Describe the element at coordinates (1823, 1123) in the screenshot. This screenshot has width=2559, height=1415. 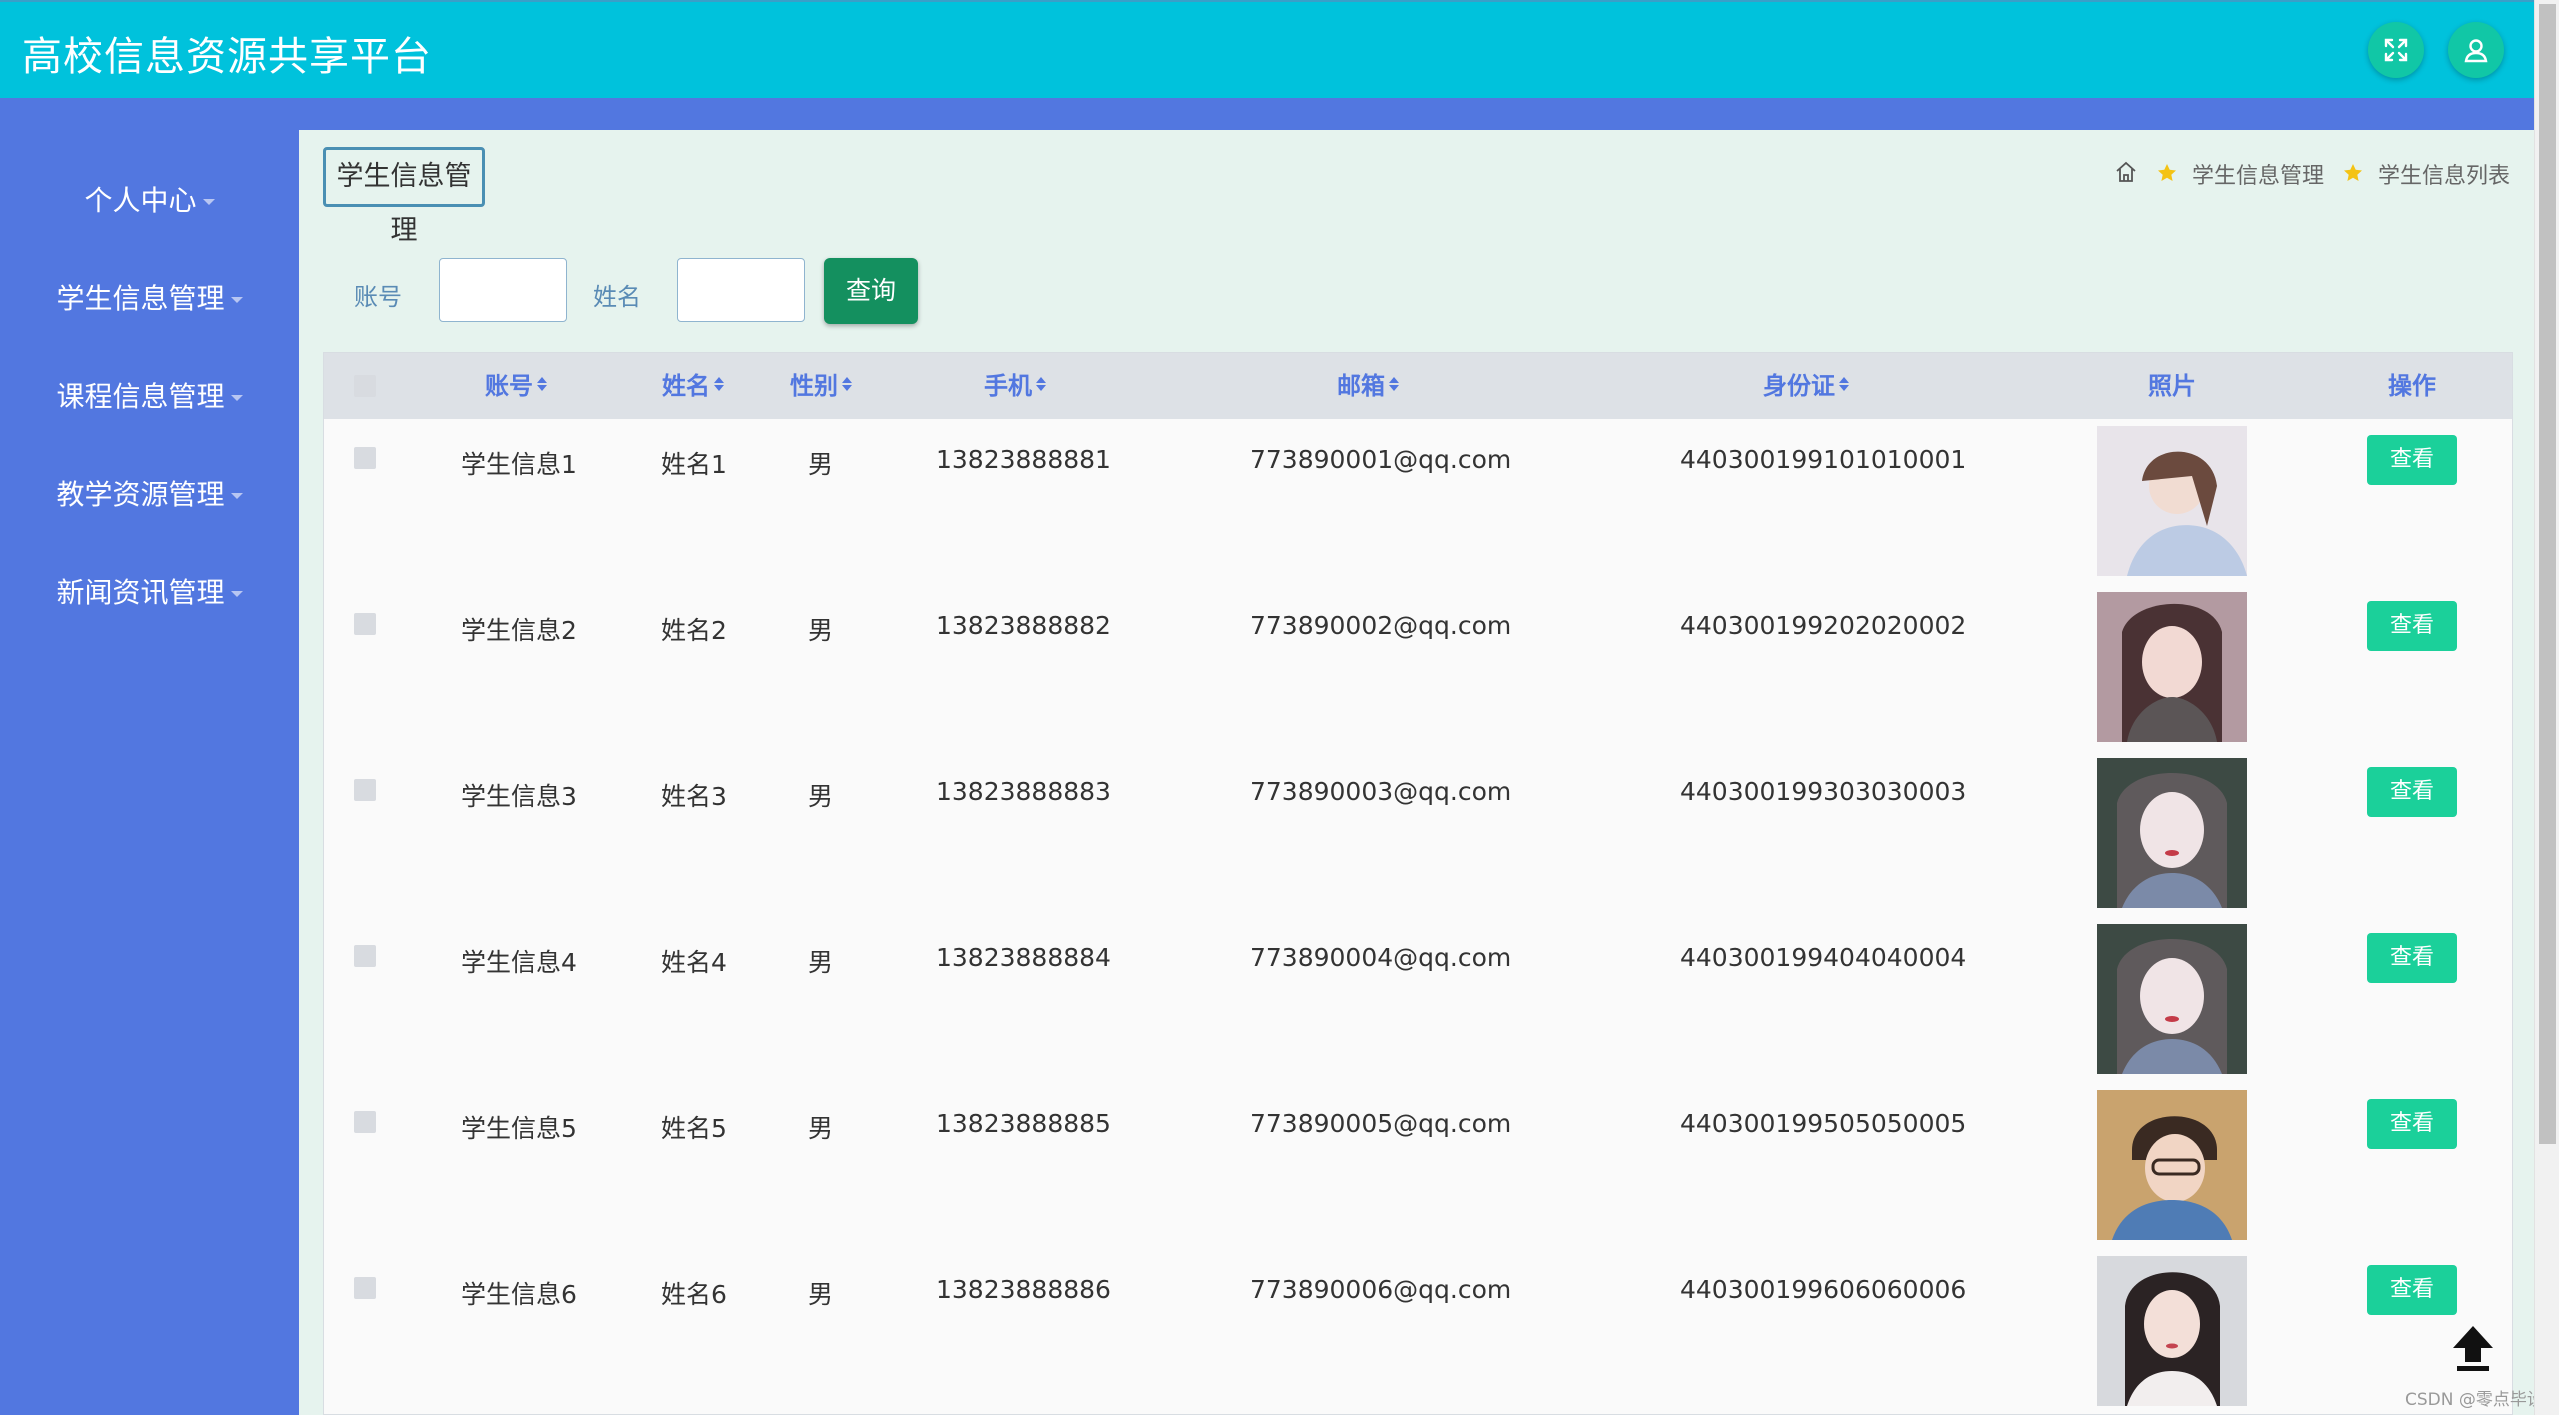
I see `cell-id-card: 440300199505050005` at that location.